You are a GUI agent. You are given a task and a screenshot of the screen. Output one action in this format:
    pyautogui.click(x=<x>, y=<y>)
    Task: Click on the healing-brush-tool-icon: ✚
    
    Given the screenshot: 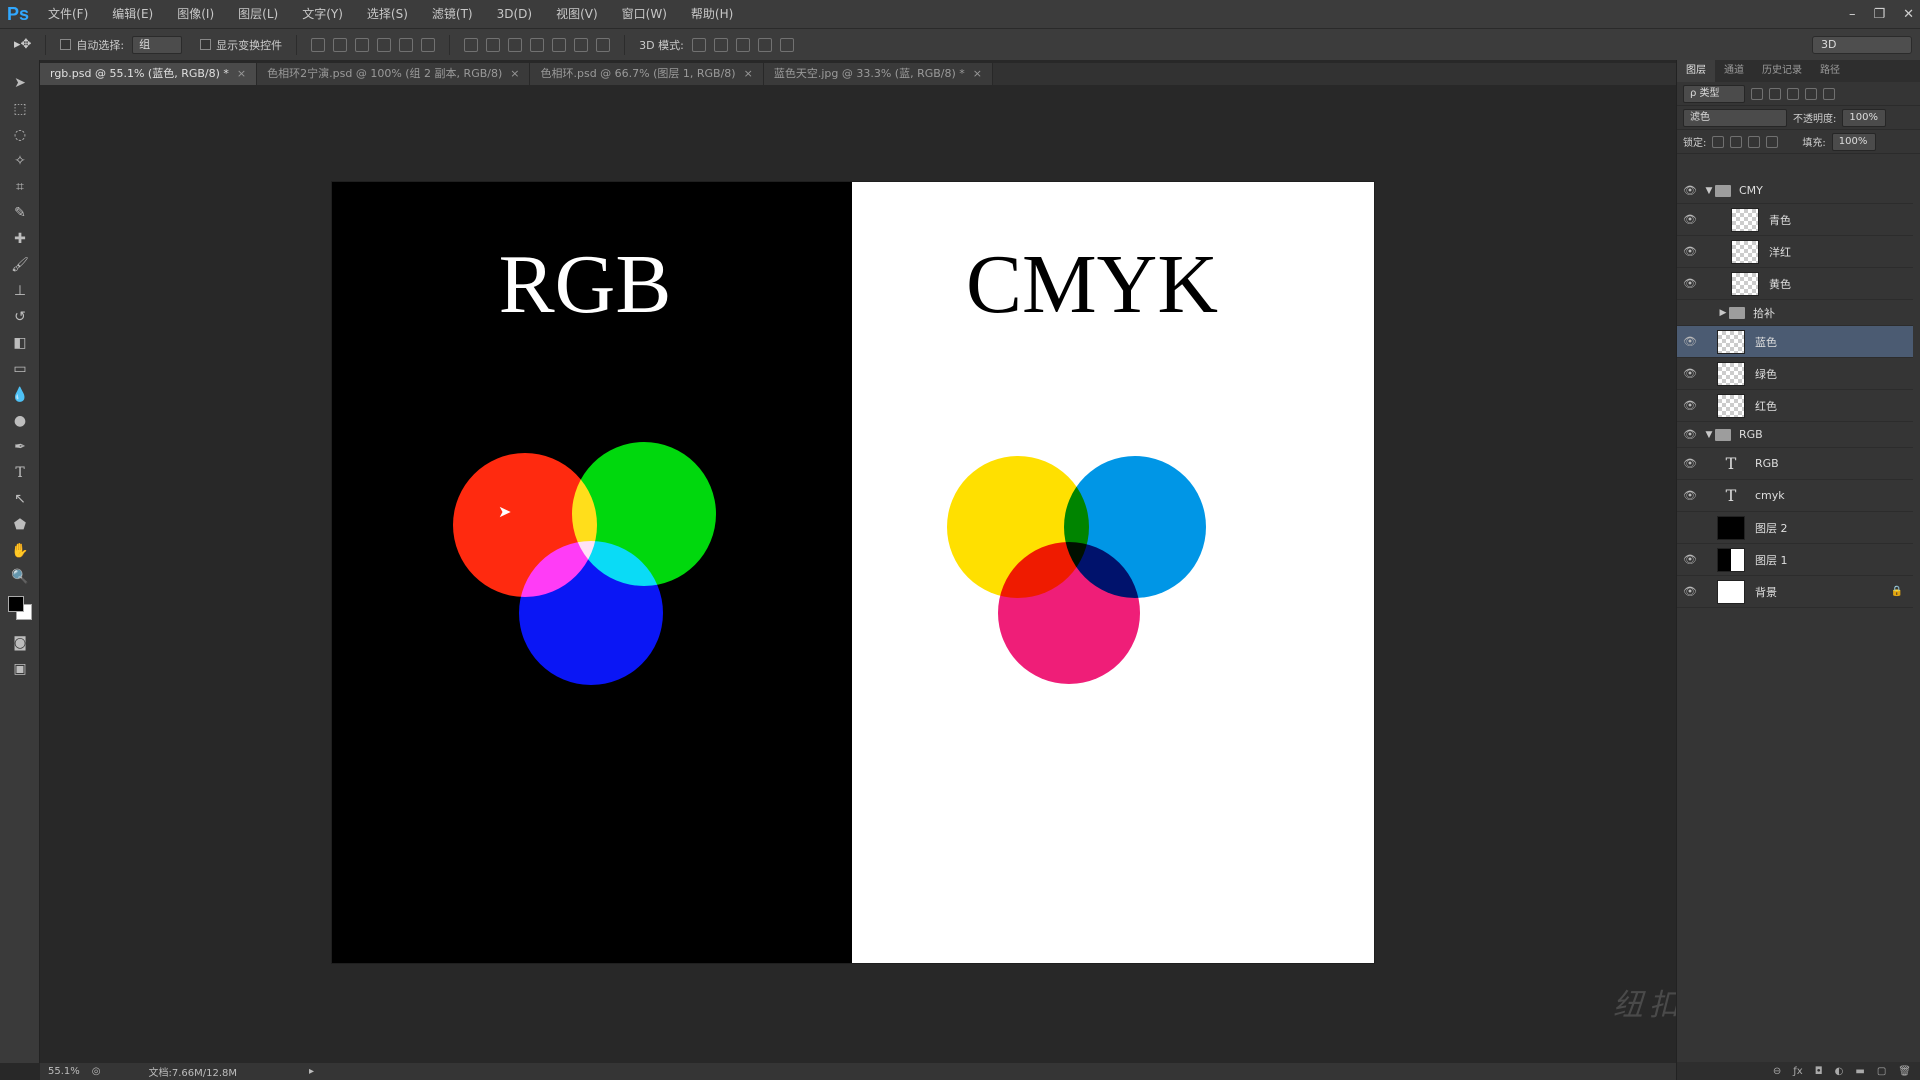 What is the action you would take?
    pyautogui.click(x=20, y=239)
    